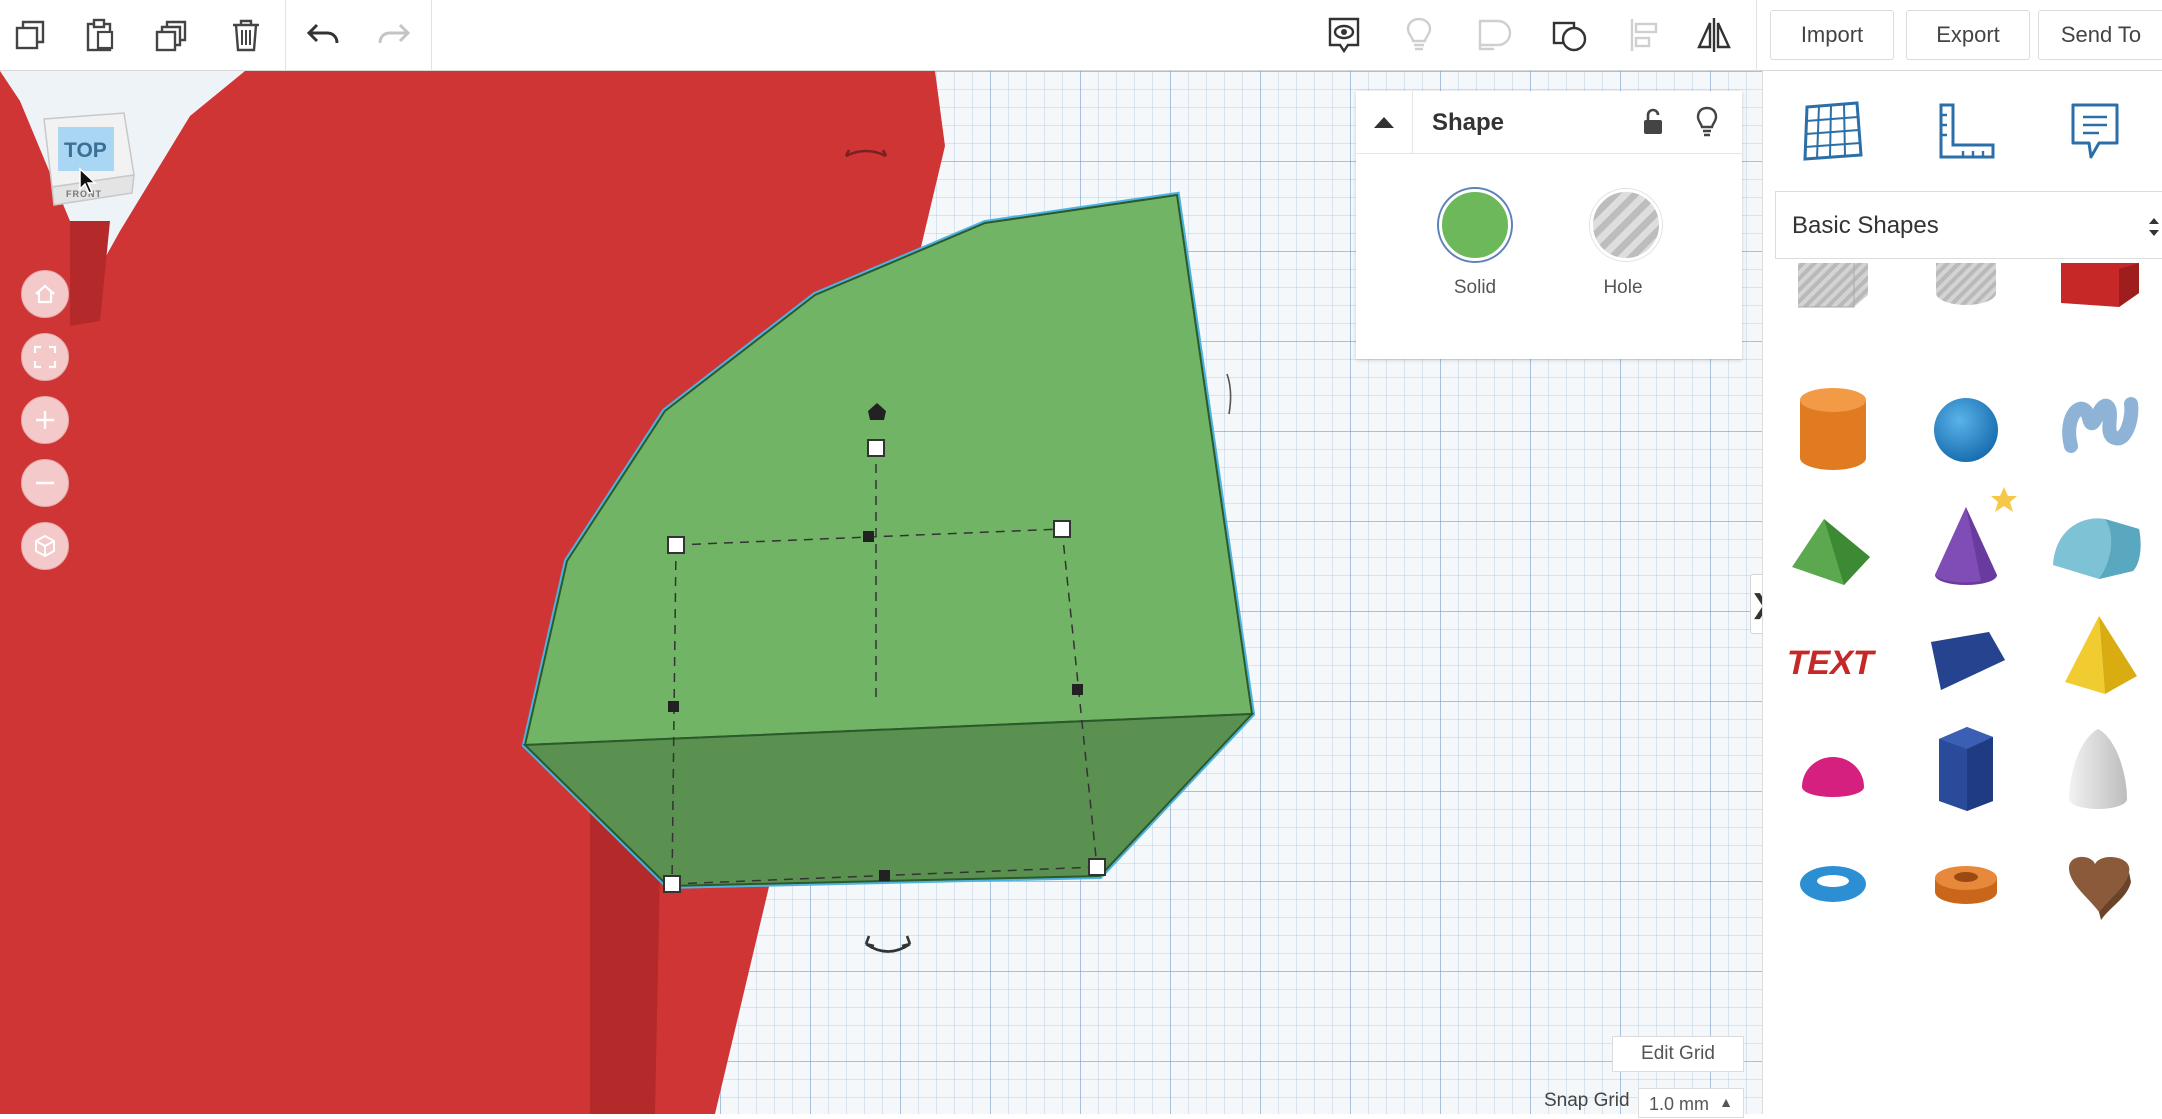 This screenshot has width=2162, height=1119. I want to click on sphere-icon, so click(1966, 430).